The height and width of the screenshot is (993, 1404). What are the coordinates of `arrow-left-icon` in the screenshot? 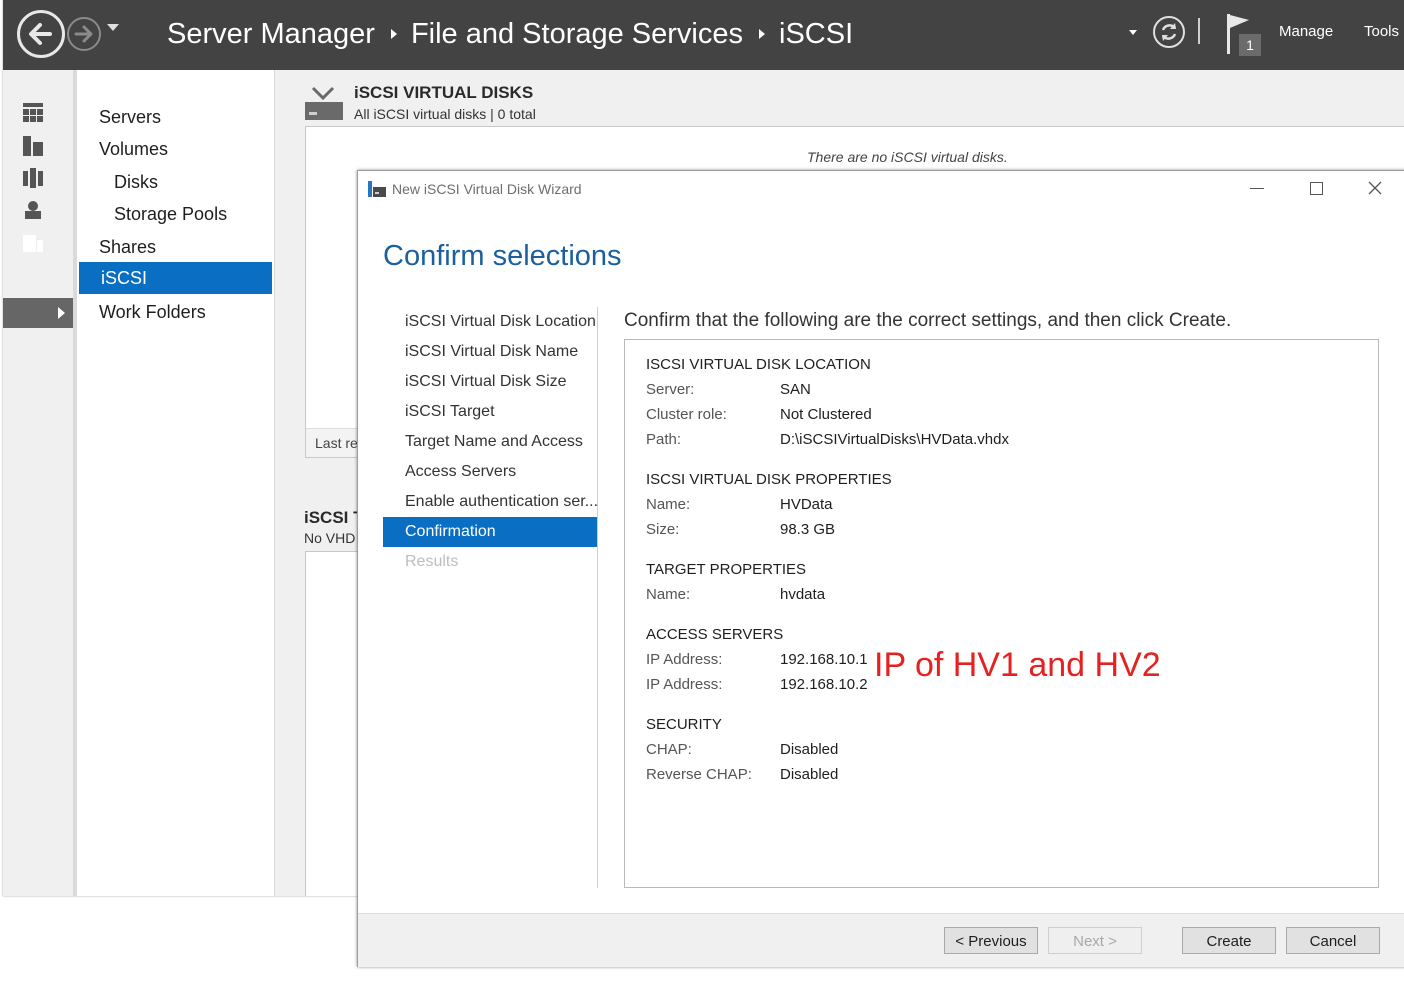 It's located at (40, 34).